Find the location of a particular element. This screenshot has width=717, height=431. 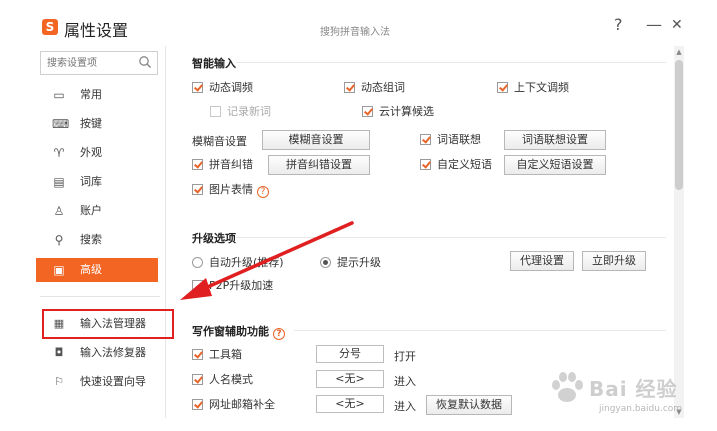

watermark-brand: Bai 经验 is located at coordinates (633, 389).